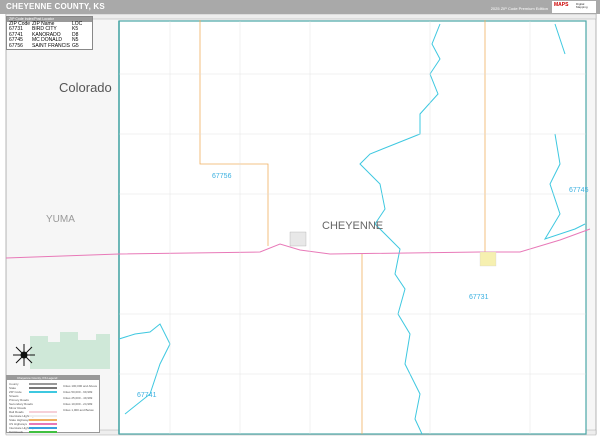 This screenshot has height=436, width=600. I want to click on legend-city-size: Cities 50,000 - 99,999, so click(78, 392).